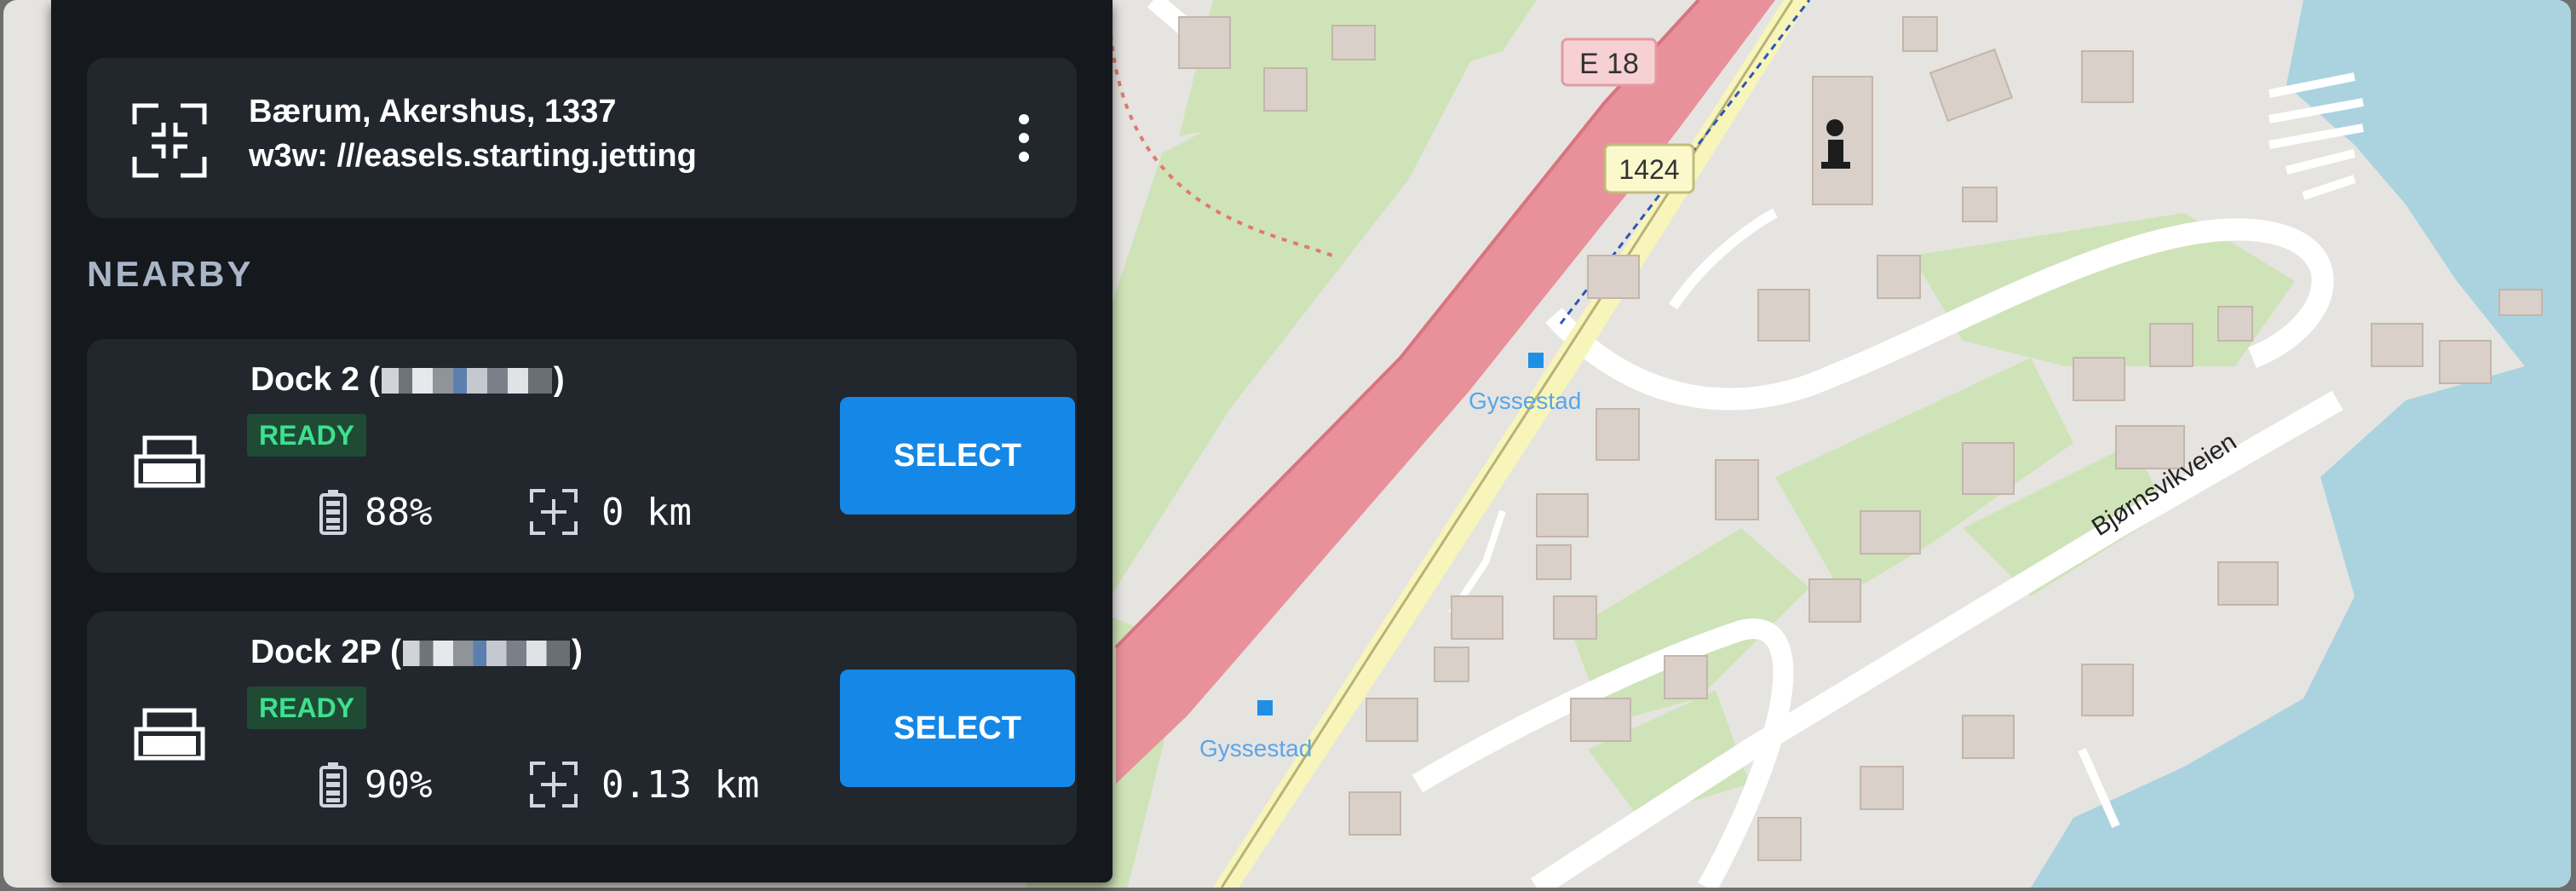  Describe the element at coordinates (473, 156) in the screenshot. I see `location-w3w: w3w: ///easels.starting.jetting` at that location.